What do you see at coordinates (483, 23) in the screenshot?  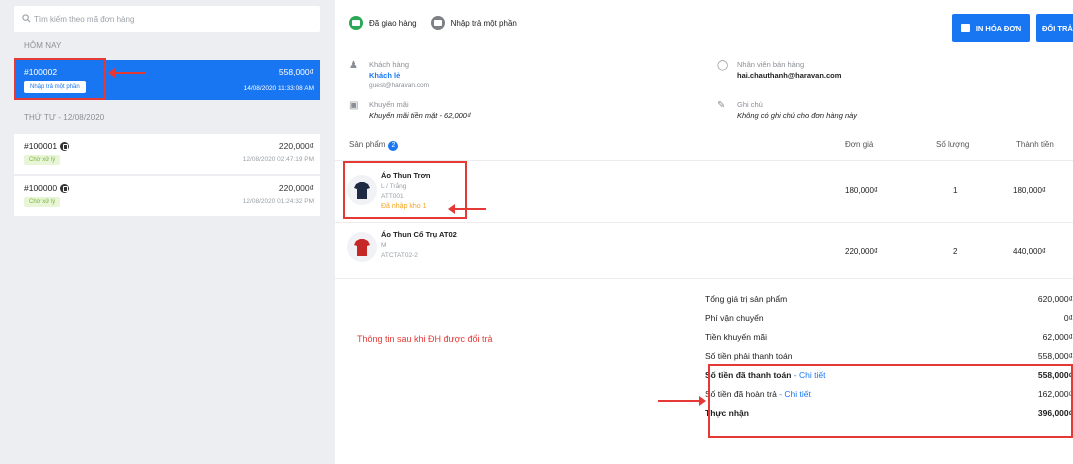 I see `status-partial-return: Nhập trả một phần` at bounding box center [483, 23].